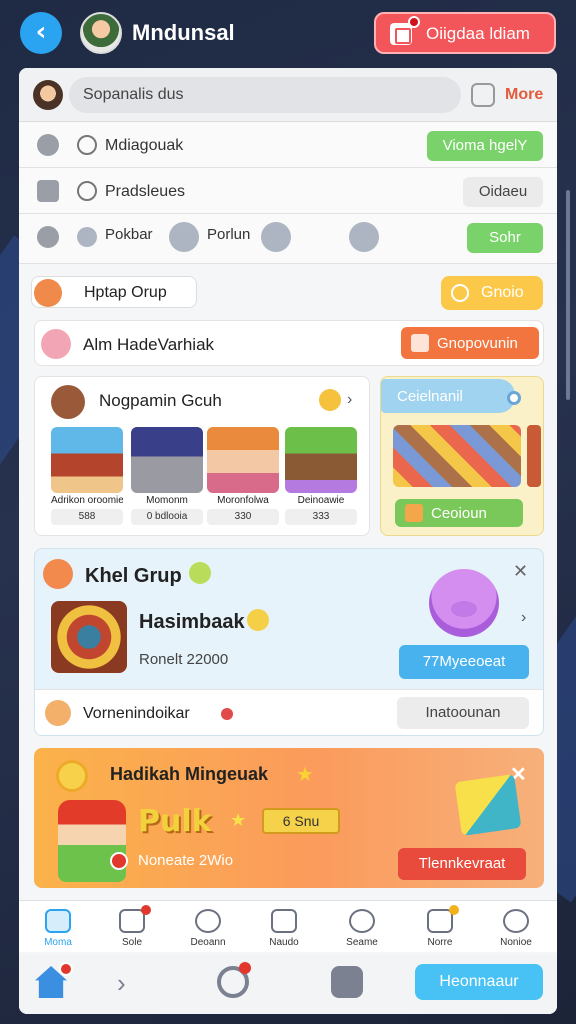  Describe the element at coordinates (440, 942) in the screenshot. I see `tab-label: Norre` at that location.